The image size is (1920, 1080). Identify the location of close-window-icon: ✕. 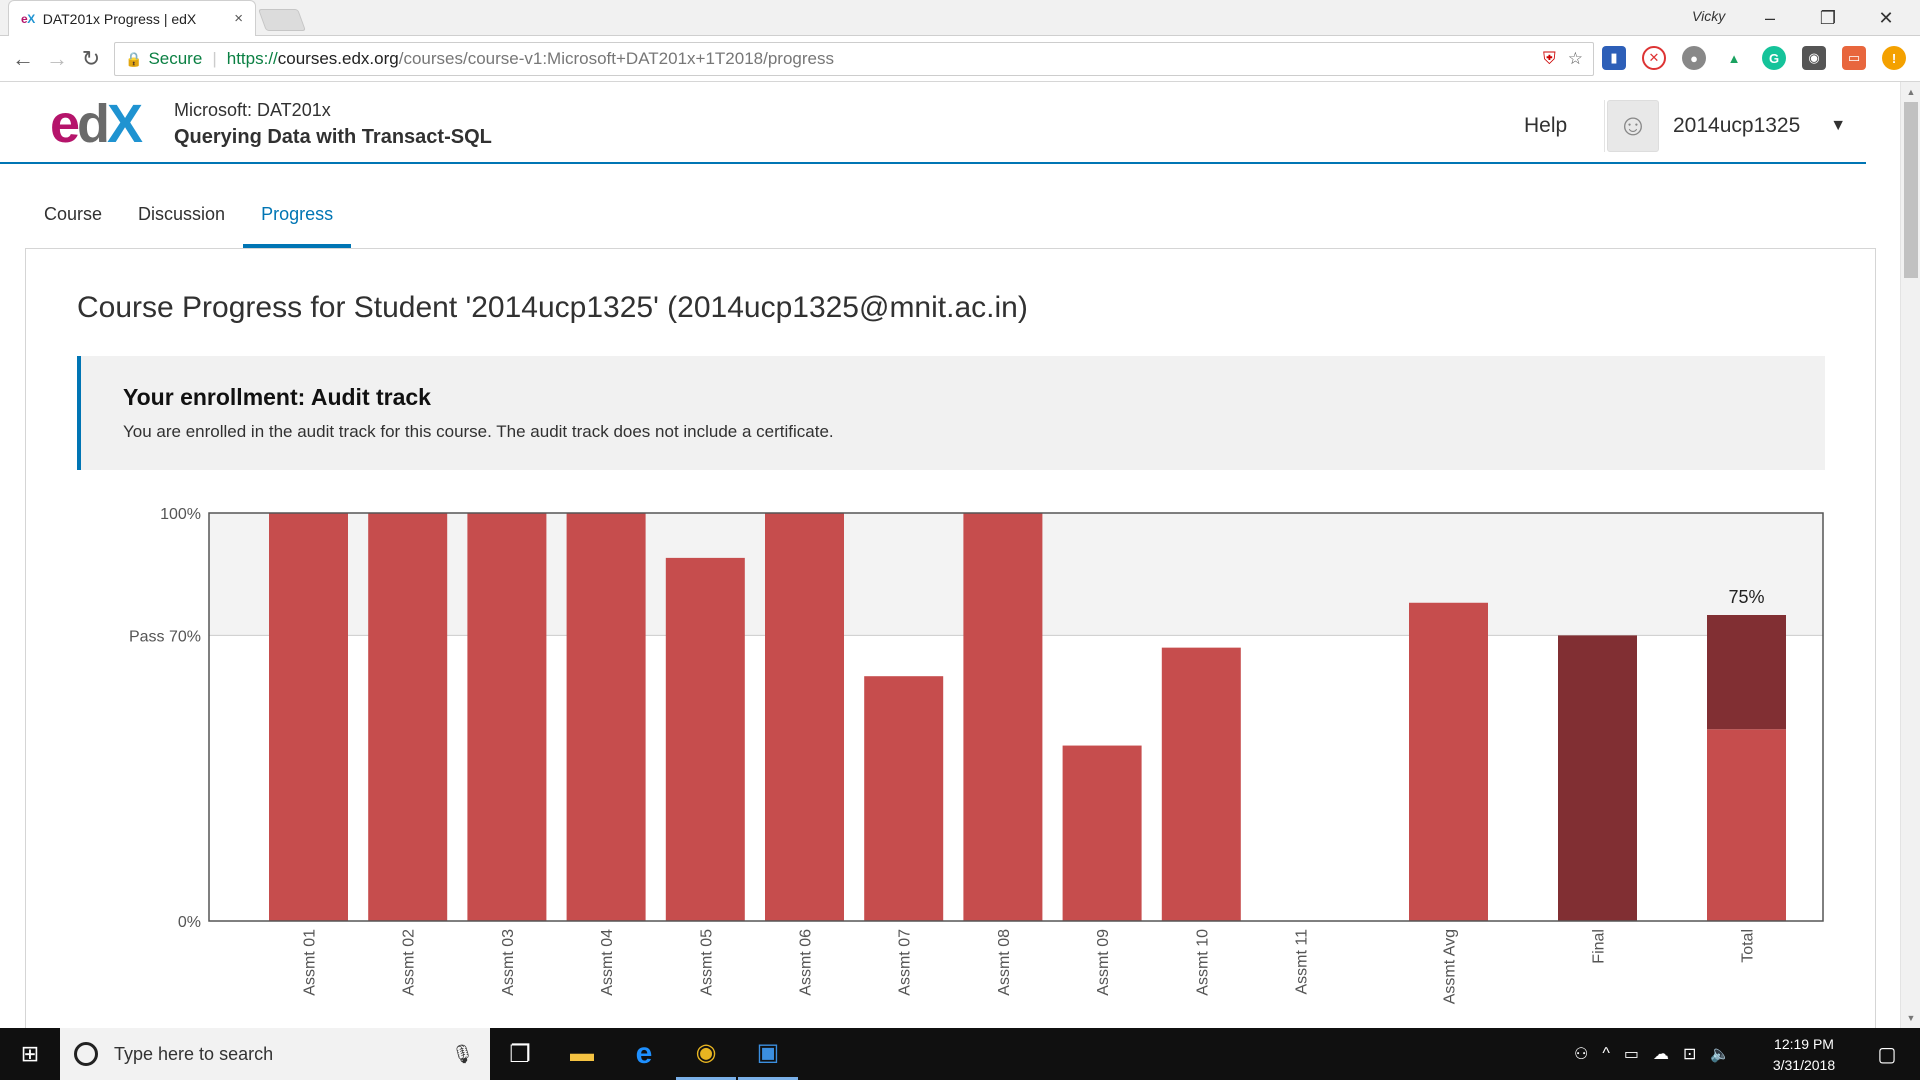
(1886, 18).